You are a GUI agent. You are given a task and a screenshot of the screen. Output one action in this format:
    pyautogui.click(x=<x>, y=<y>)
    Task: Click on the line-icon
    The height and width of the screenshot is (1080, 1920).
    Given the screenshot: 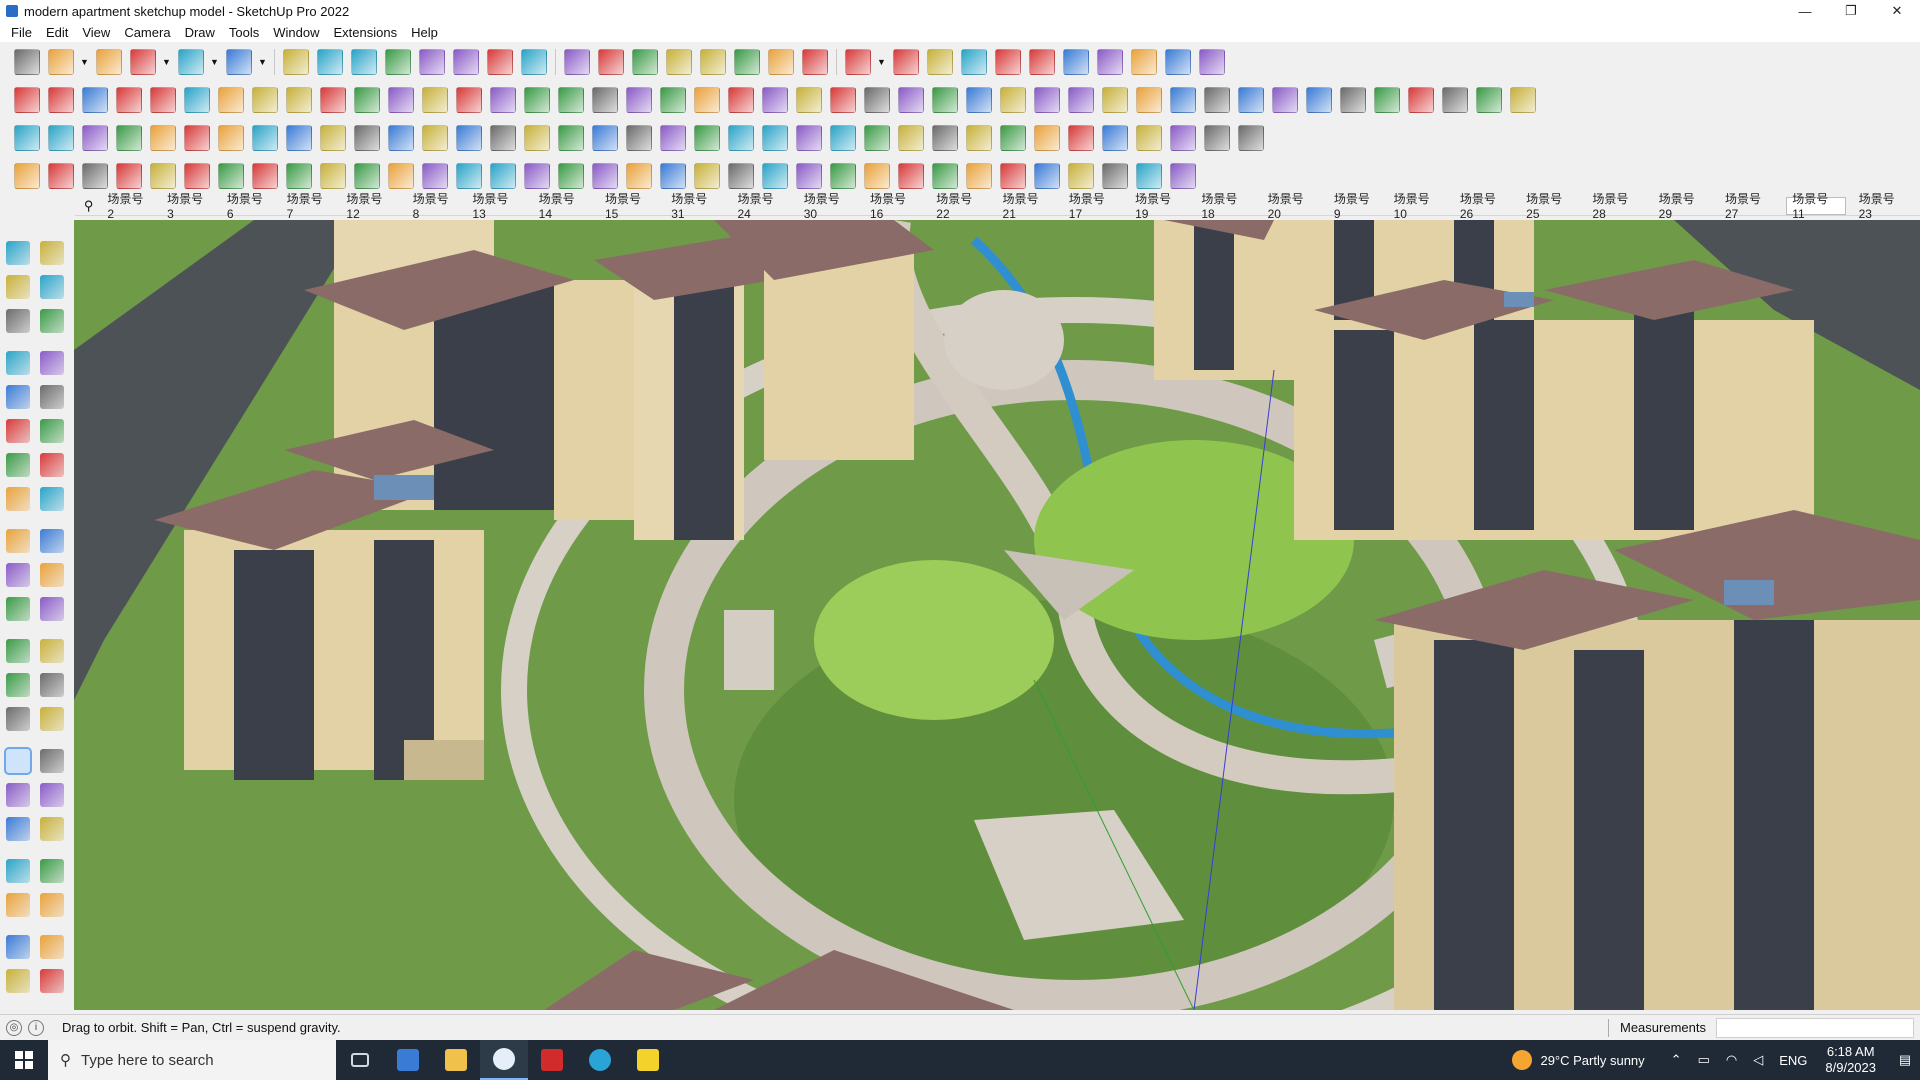 What is the action you would take?
    pyautogui.click(x=27, y=176)
    